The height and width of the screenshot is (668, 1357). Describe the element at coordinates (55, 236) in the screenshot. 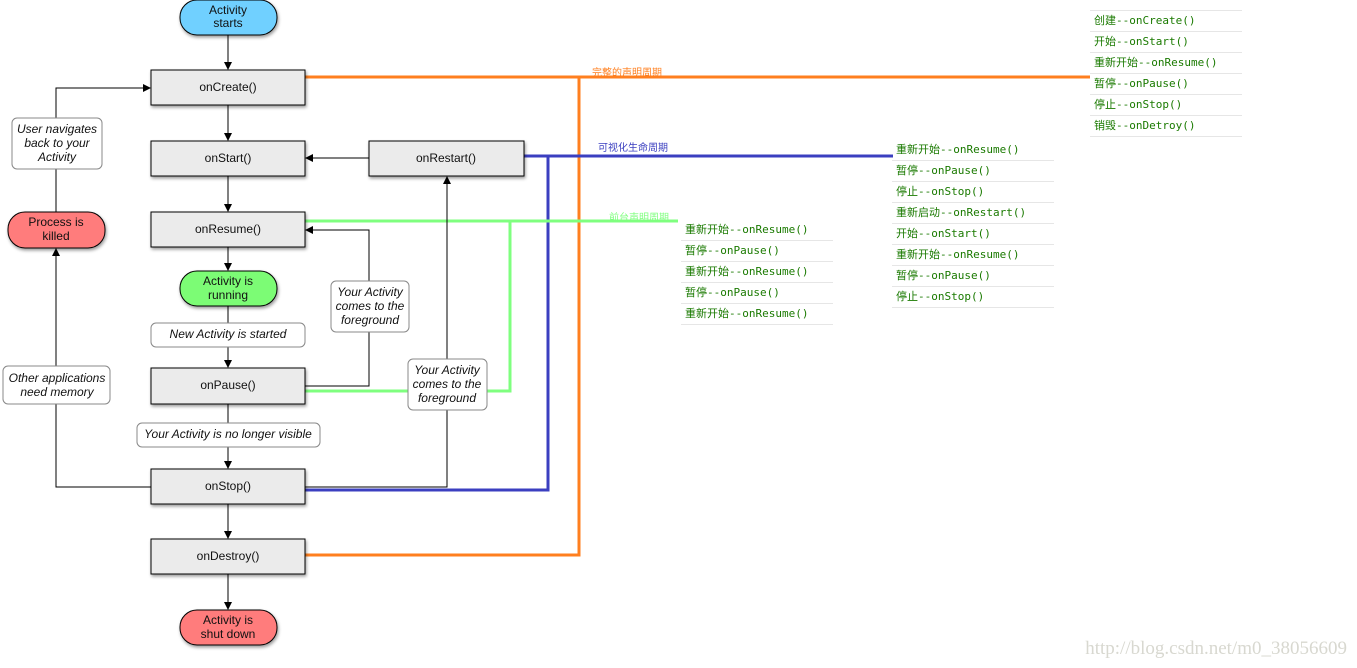

I see `svg-text: killed` at that location.